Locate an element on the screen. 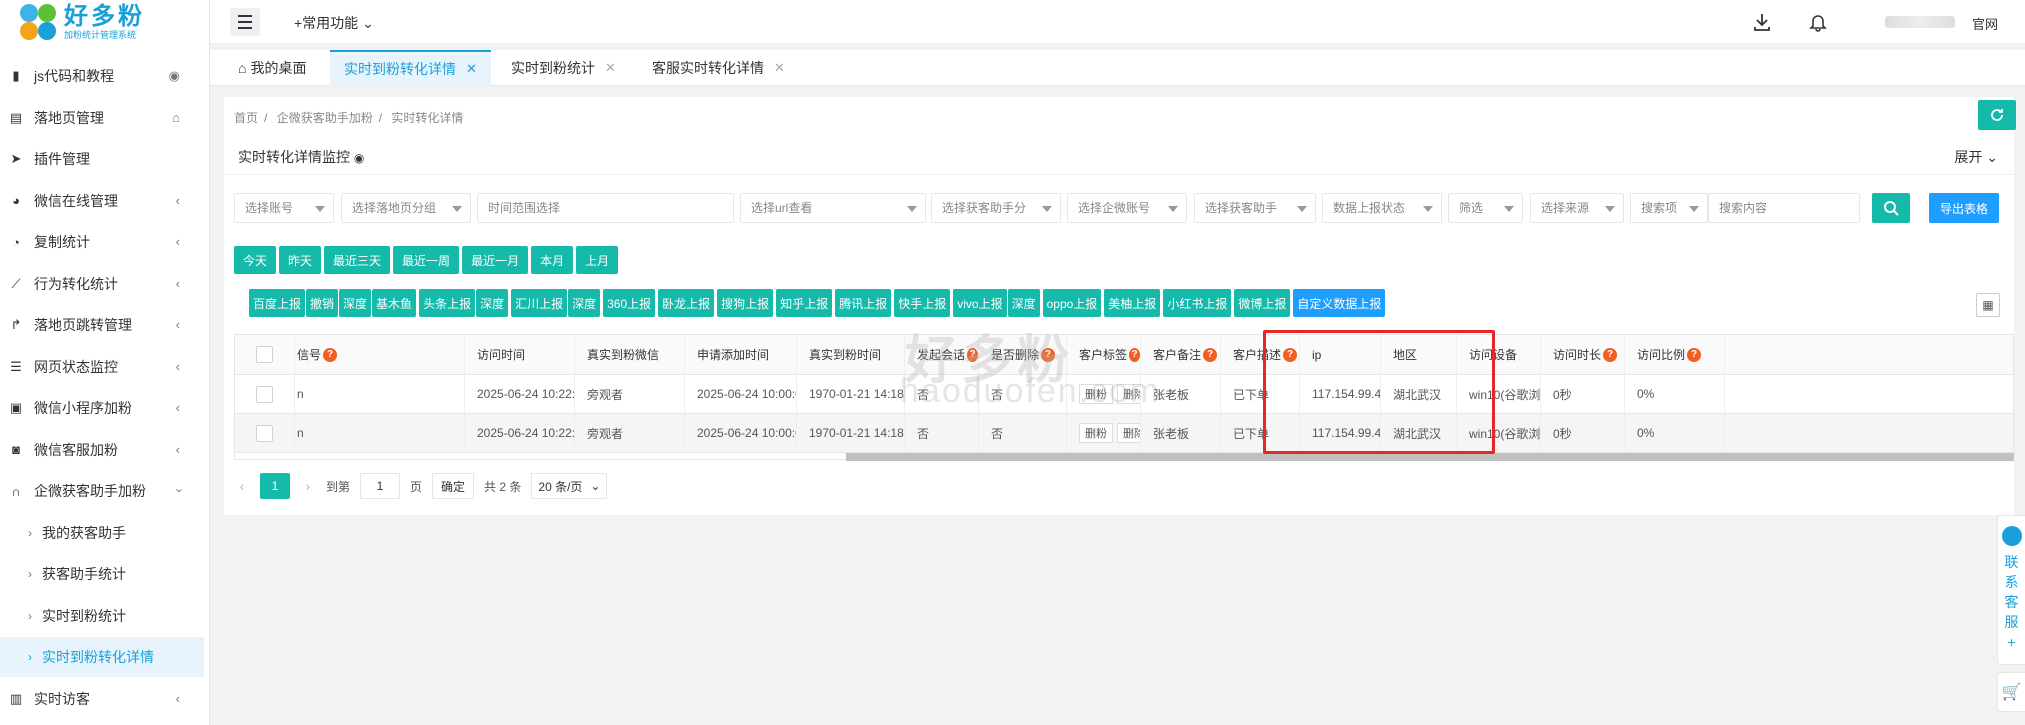 The image size is (2025, 725). date-last-month-button: 上月 is located at coordinates (597, 260).